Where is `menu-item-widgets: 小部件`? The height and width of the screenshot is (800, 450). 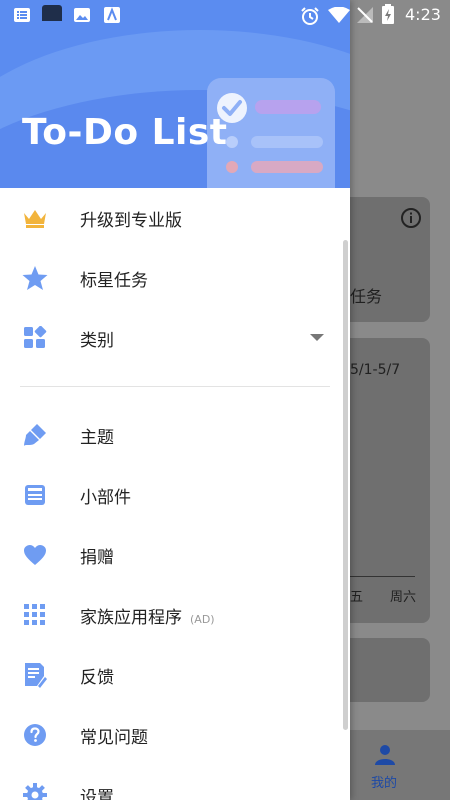 menu-item-widgets: 小部件 is located at coordinates (175, 495).